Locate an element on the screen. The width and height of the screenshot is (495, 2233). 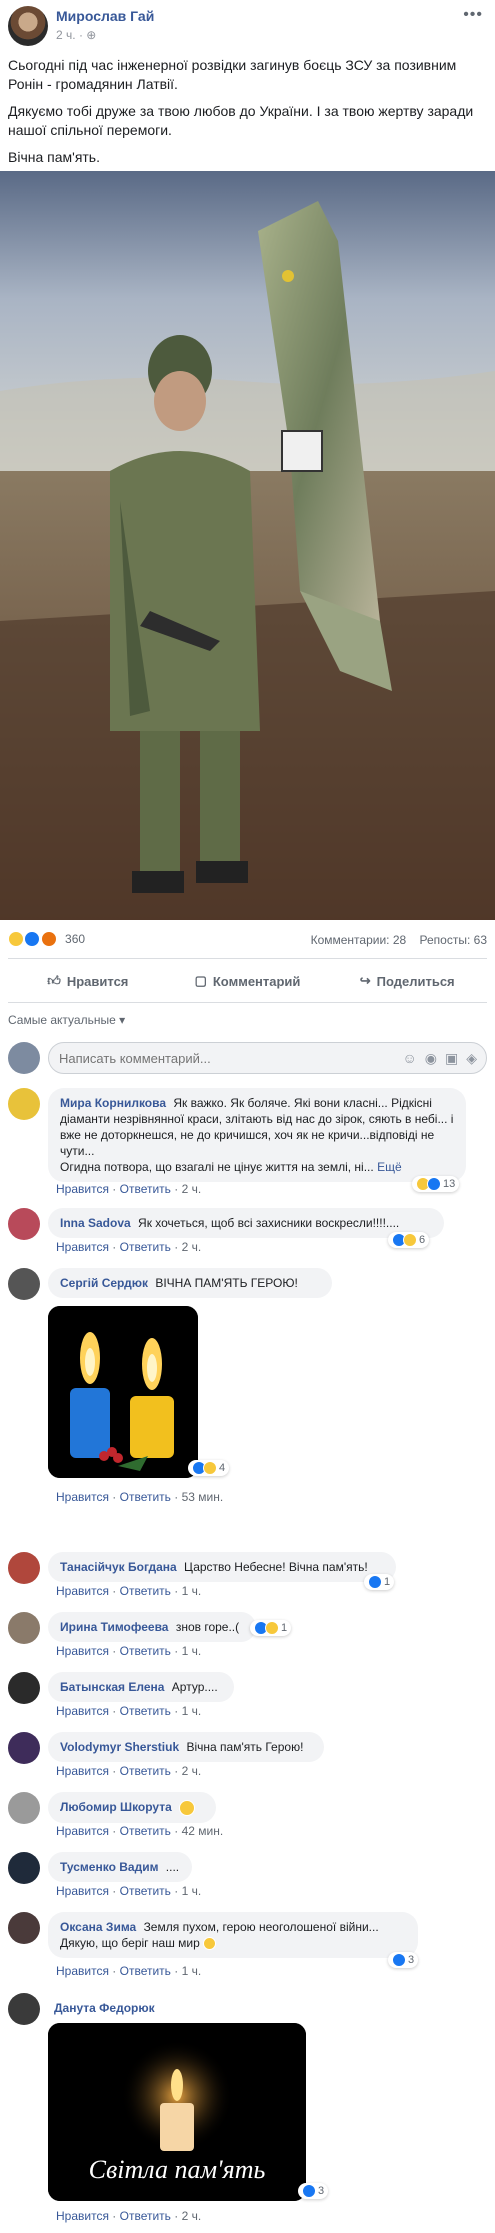
commenter-name: Сергій Сердюк is located at coordinates (104, 1283).